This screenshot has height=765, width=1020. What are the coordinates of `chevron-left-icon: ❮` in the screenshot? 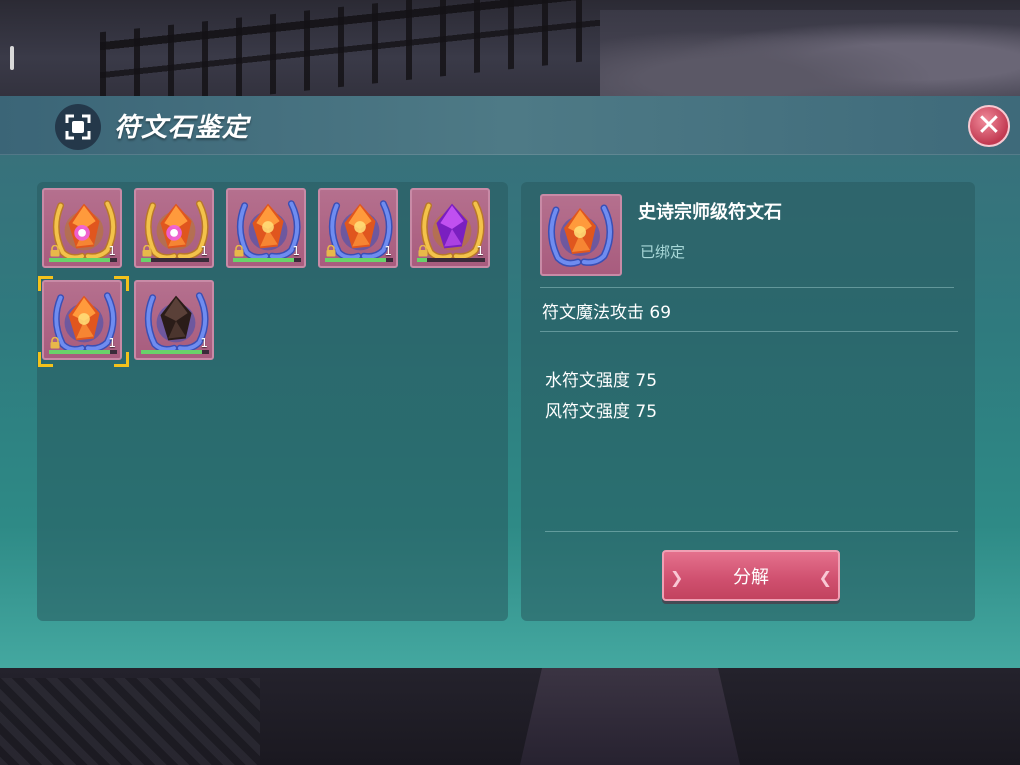 It's located at (825, 577).